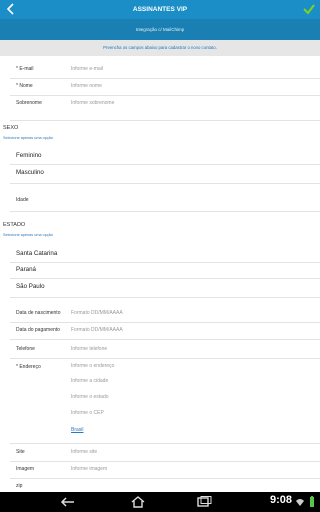 The width and height of the screenshot is (320, 512). Describe the element at coordinates (28, 155) in the screenshot. I see `option-feminino: Feminino` at that location.